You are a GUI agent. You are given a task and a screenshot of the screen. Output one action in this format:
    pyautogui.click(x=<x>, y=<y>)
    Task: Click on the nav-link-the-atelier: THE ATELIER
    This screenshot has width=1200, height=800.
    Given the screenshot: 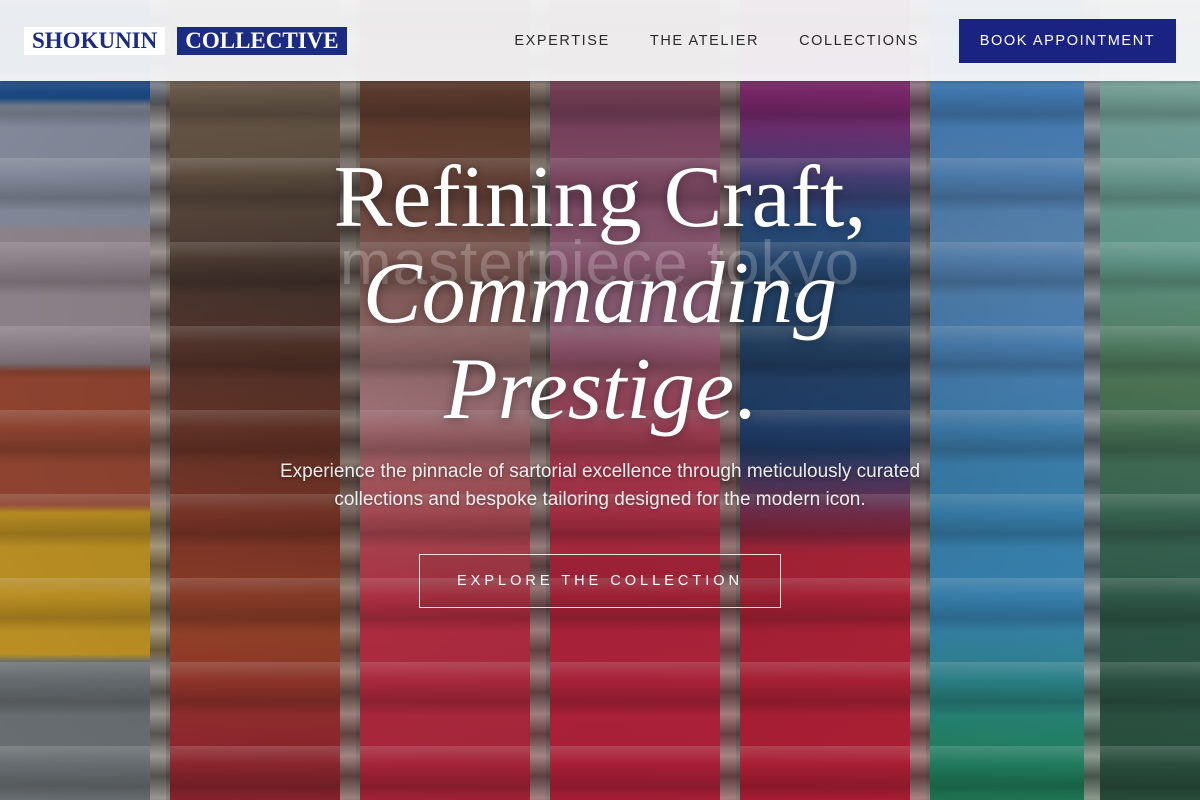 What is the action you would take?
    pyautogui.click(x=704, y=41)
    